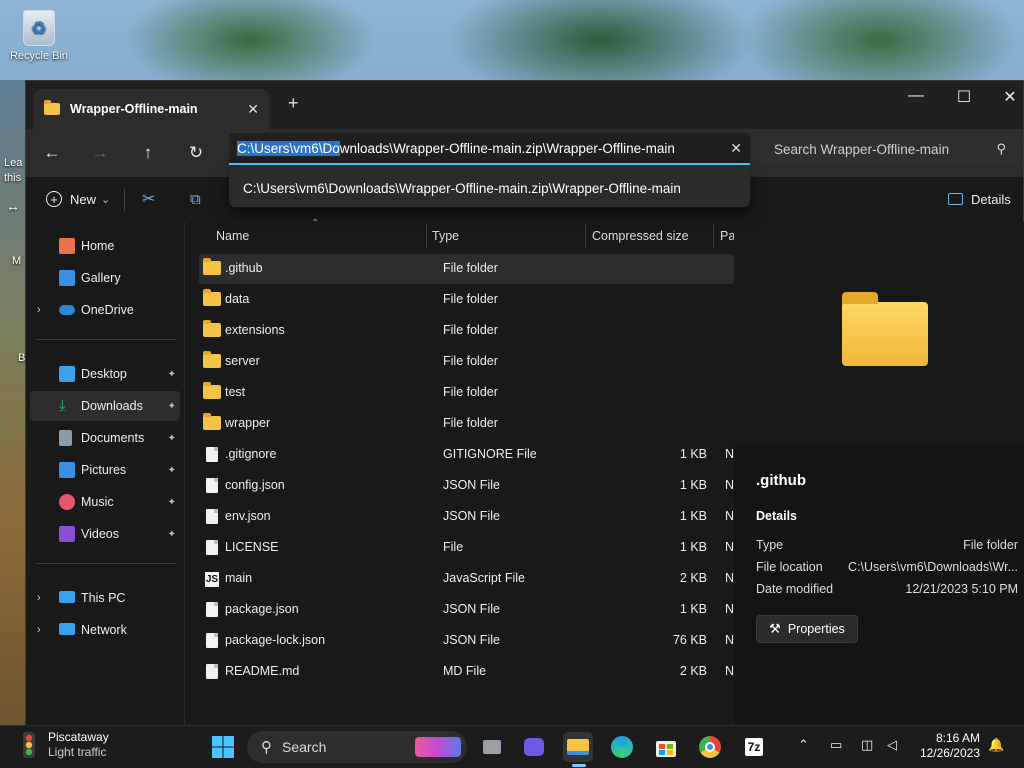 The width and height of the screenshot is (1024, 768). I want to click on cut-icon: ✂, so click(148, 199).